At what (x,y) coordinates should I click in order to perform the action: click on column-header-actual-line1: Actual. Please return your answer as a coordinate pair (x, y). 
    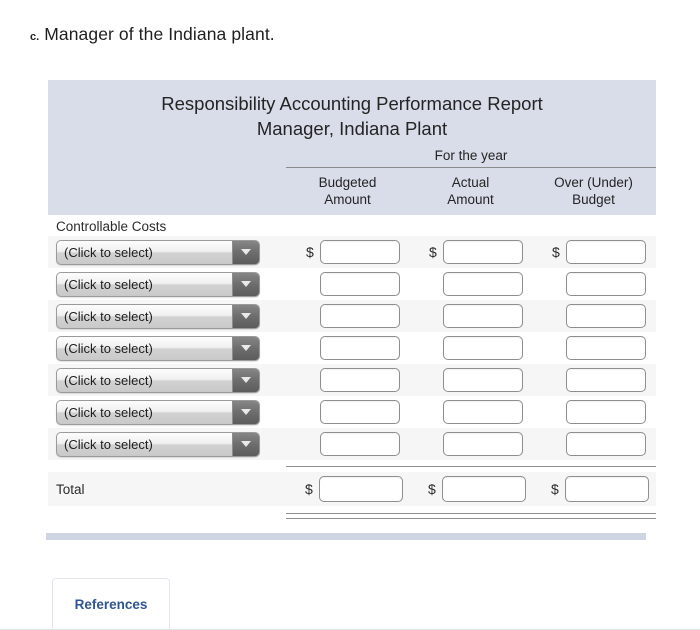
    Looking at the image, I should click on (470, 182).